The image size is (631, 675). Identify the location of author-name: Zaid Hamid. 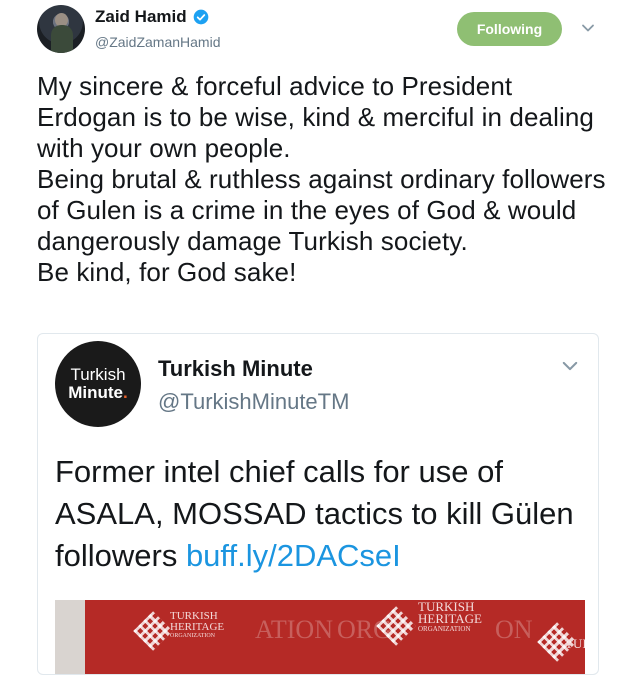
(141, 17).